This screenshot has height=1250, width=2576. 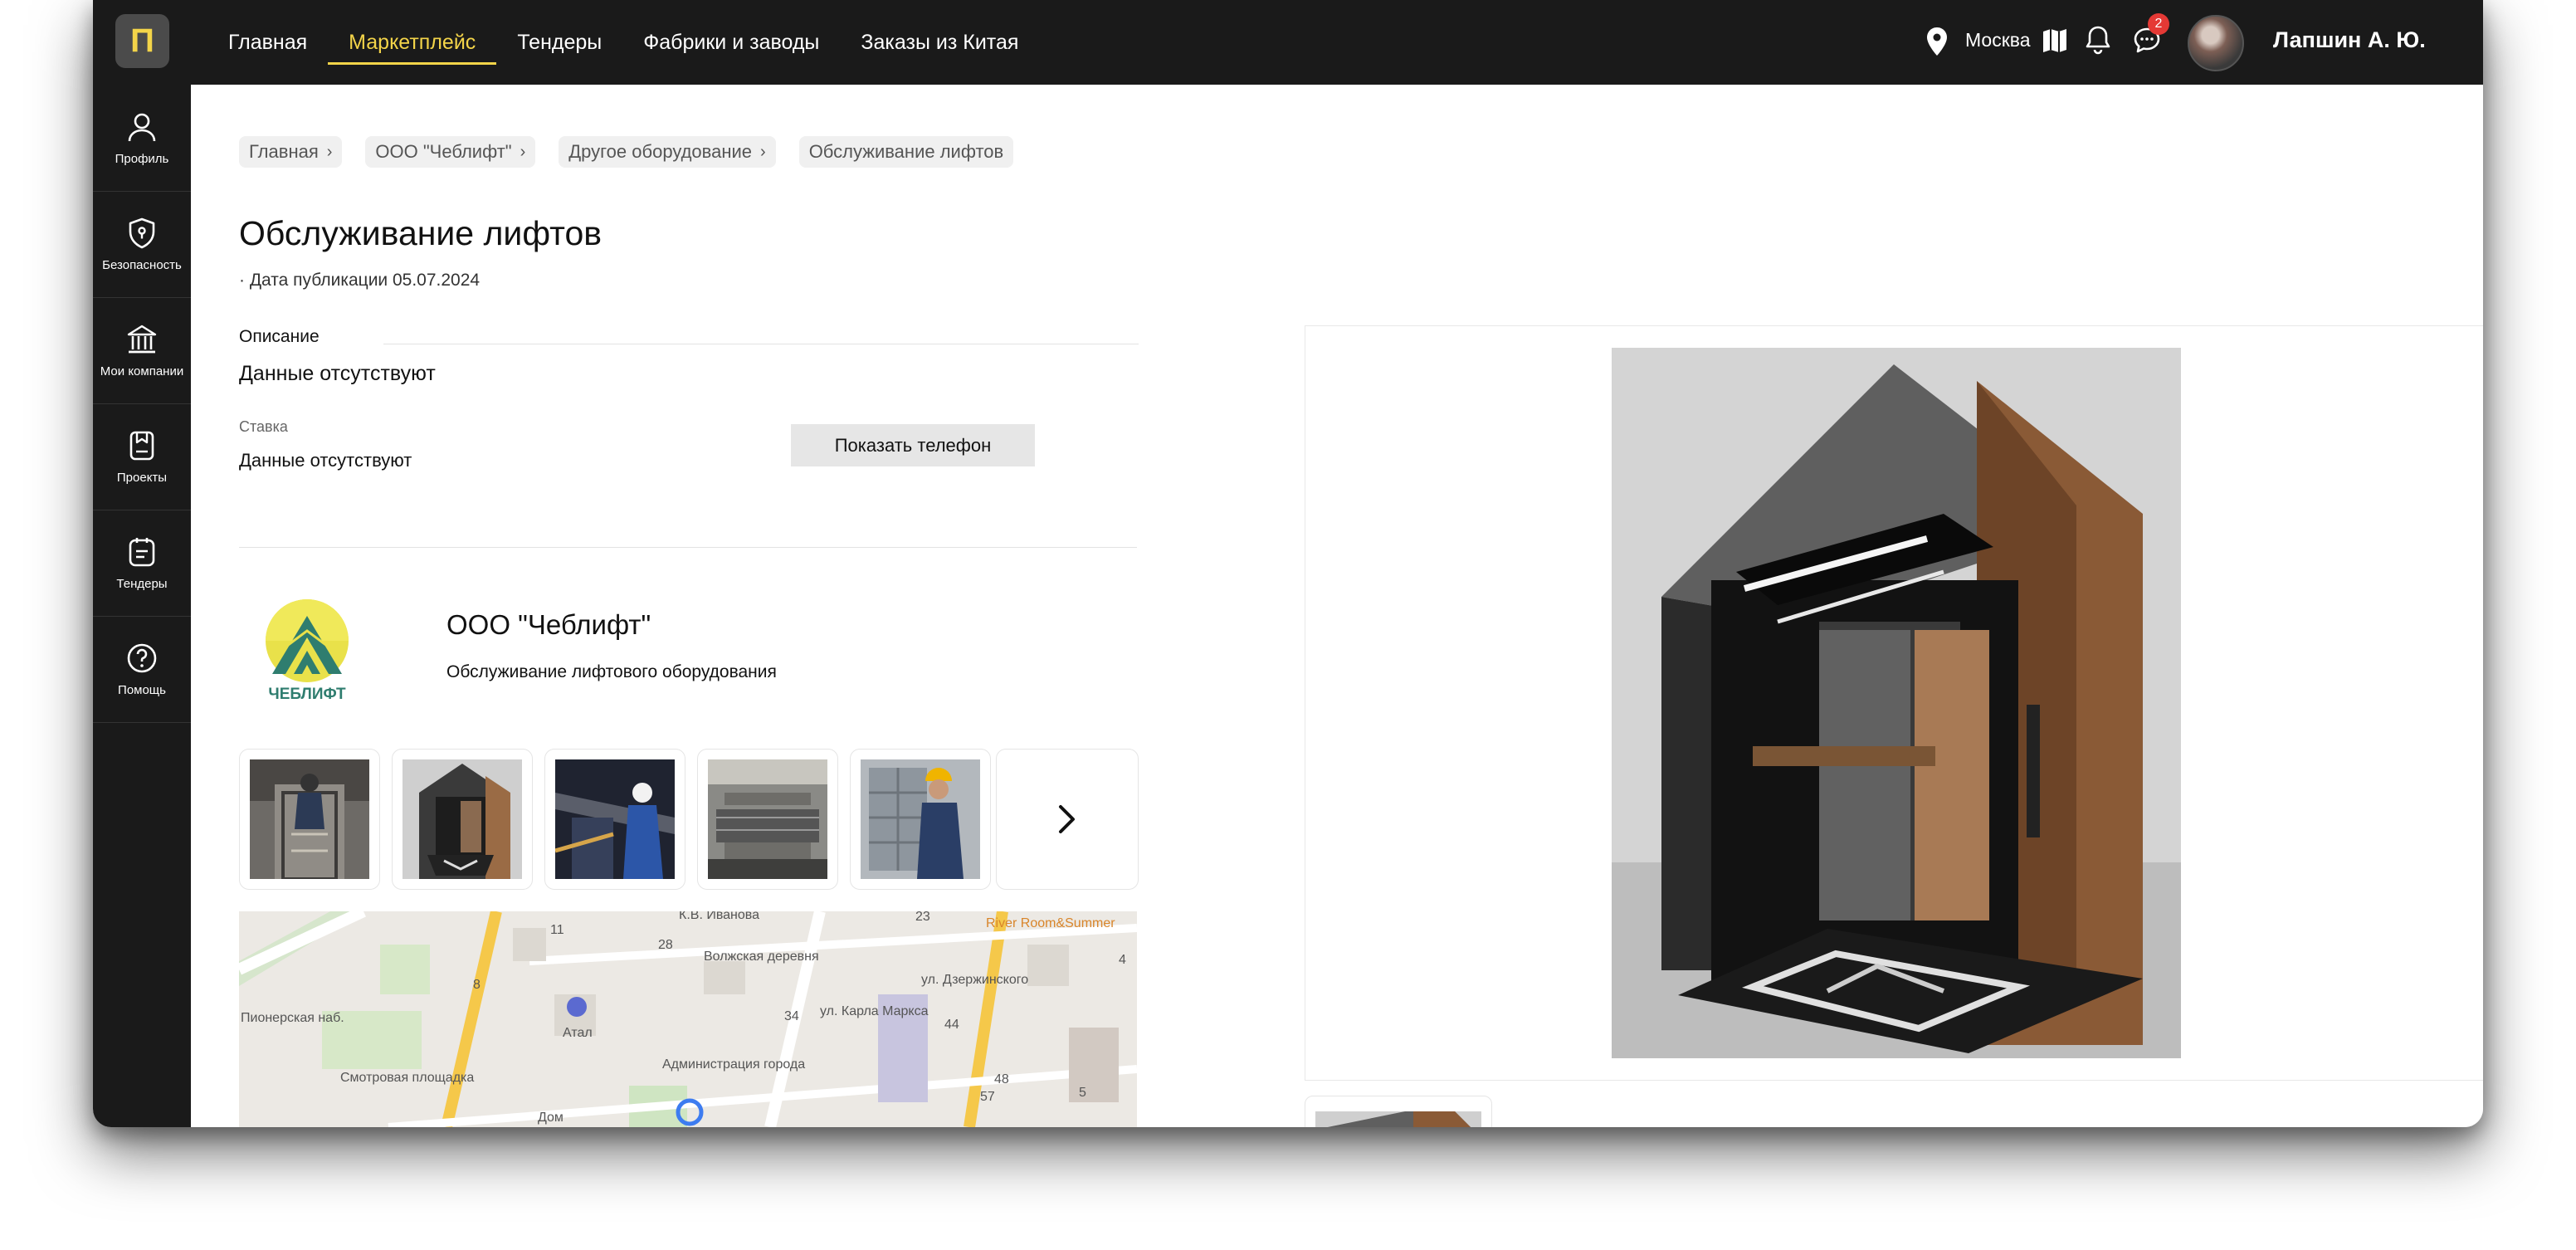 I want to click on map-label: Волжская деревня, so click(x=762, y=957).